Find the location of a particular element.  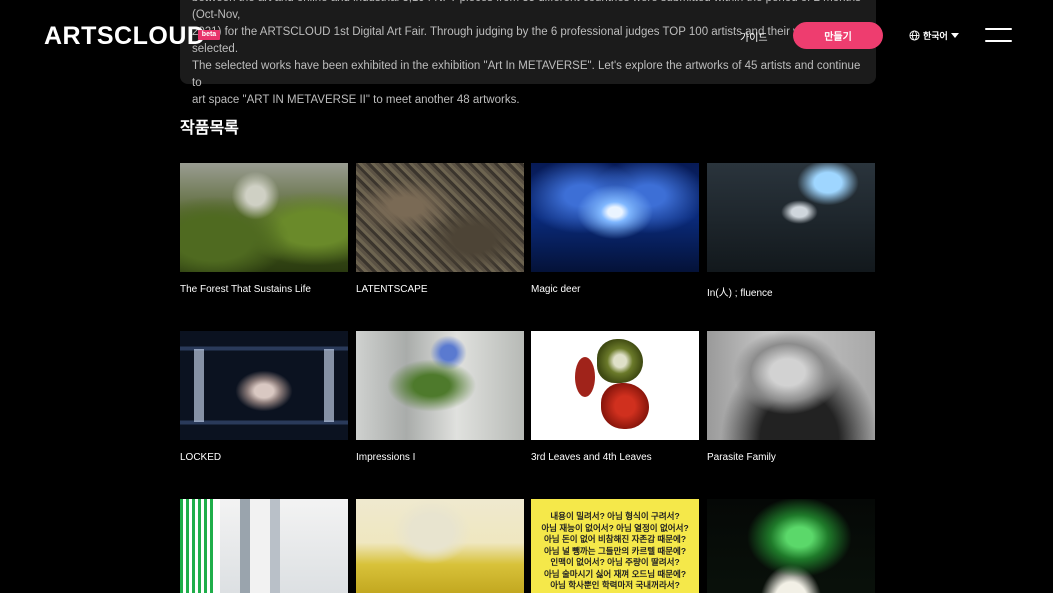

artwork-card: LATENTSCAPE is located at coordinates (440, 229).